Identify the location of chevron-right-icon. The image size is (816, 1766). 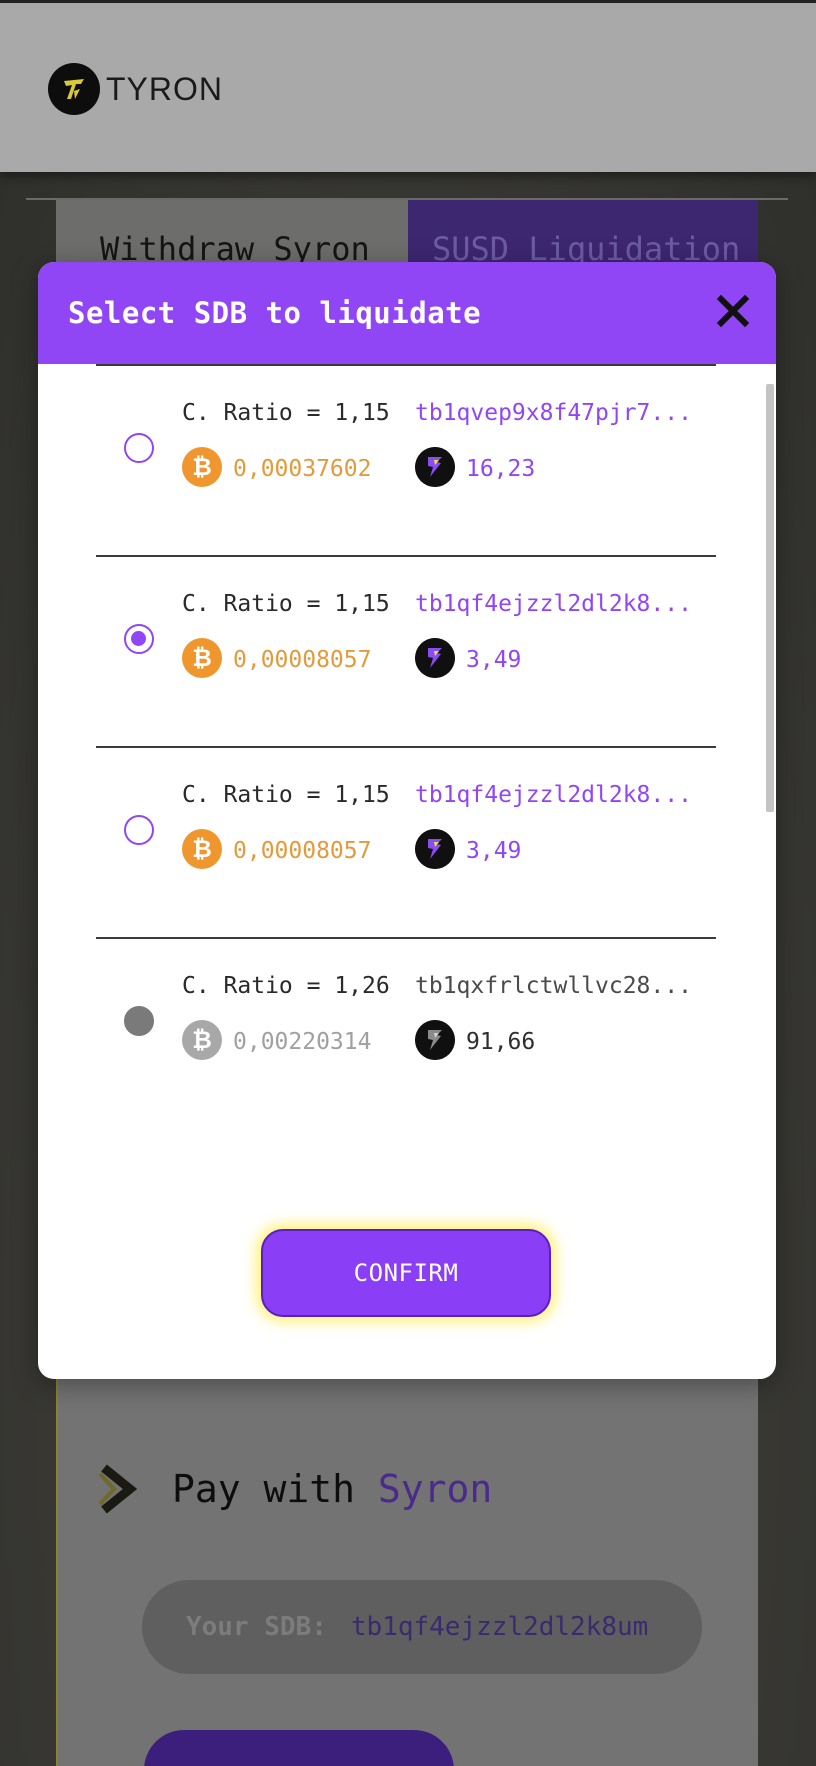
(118, 1489).